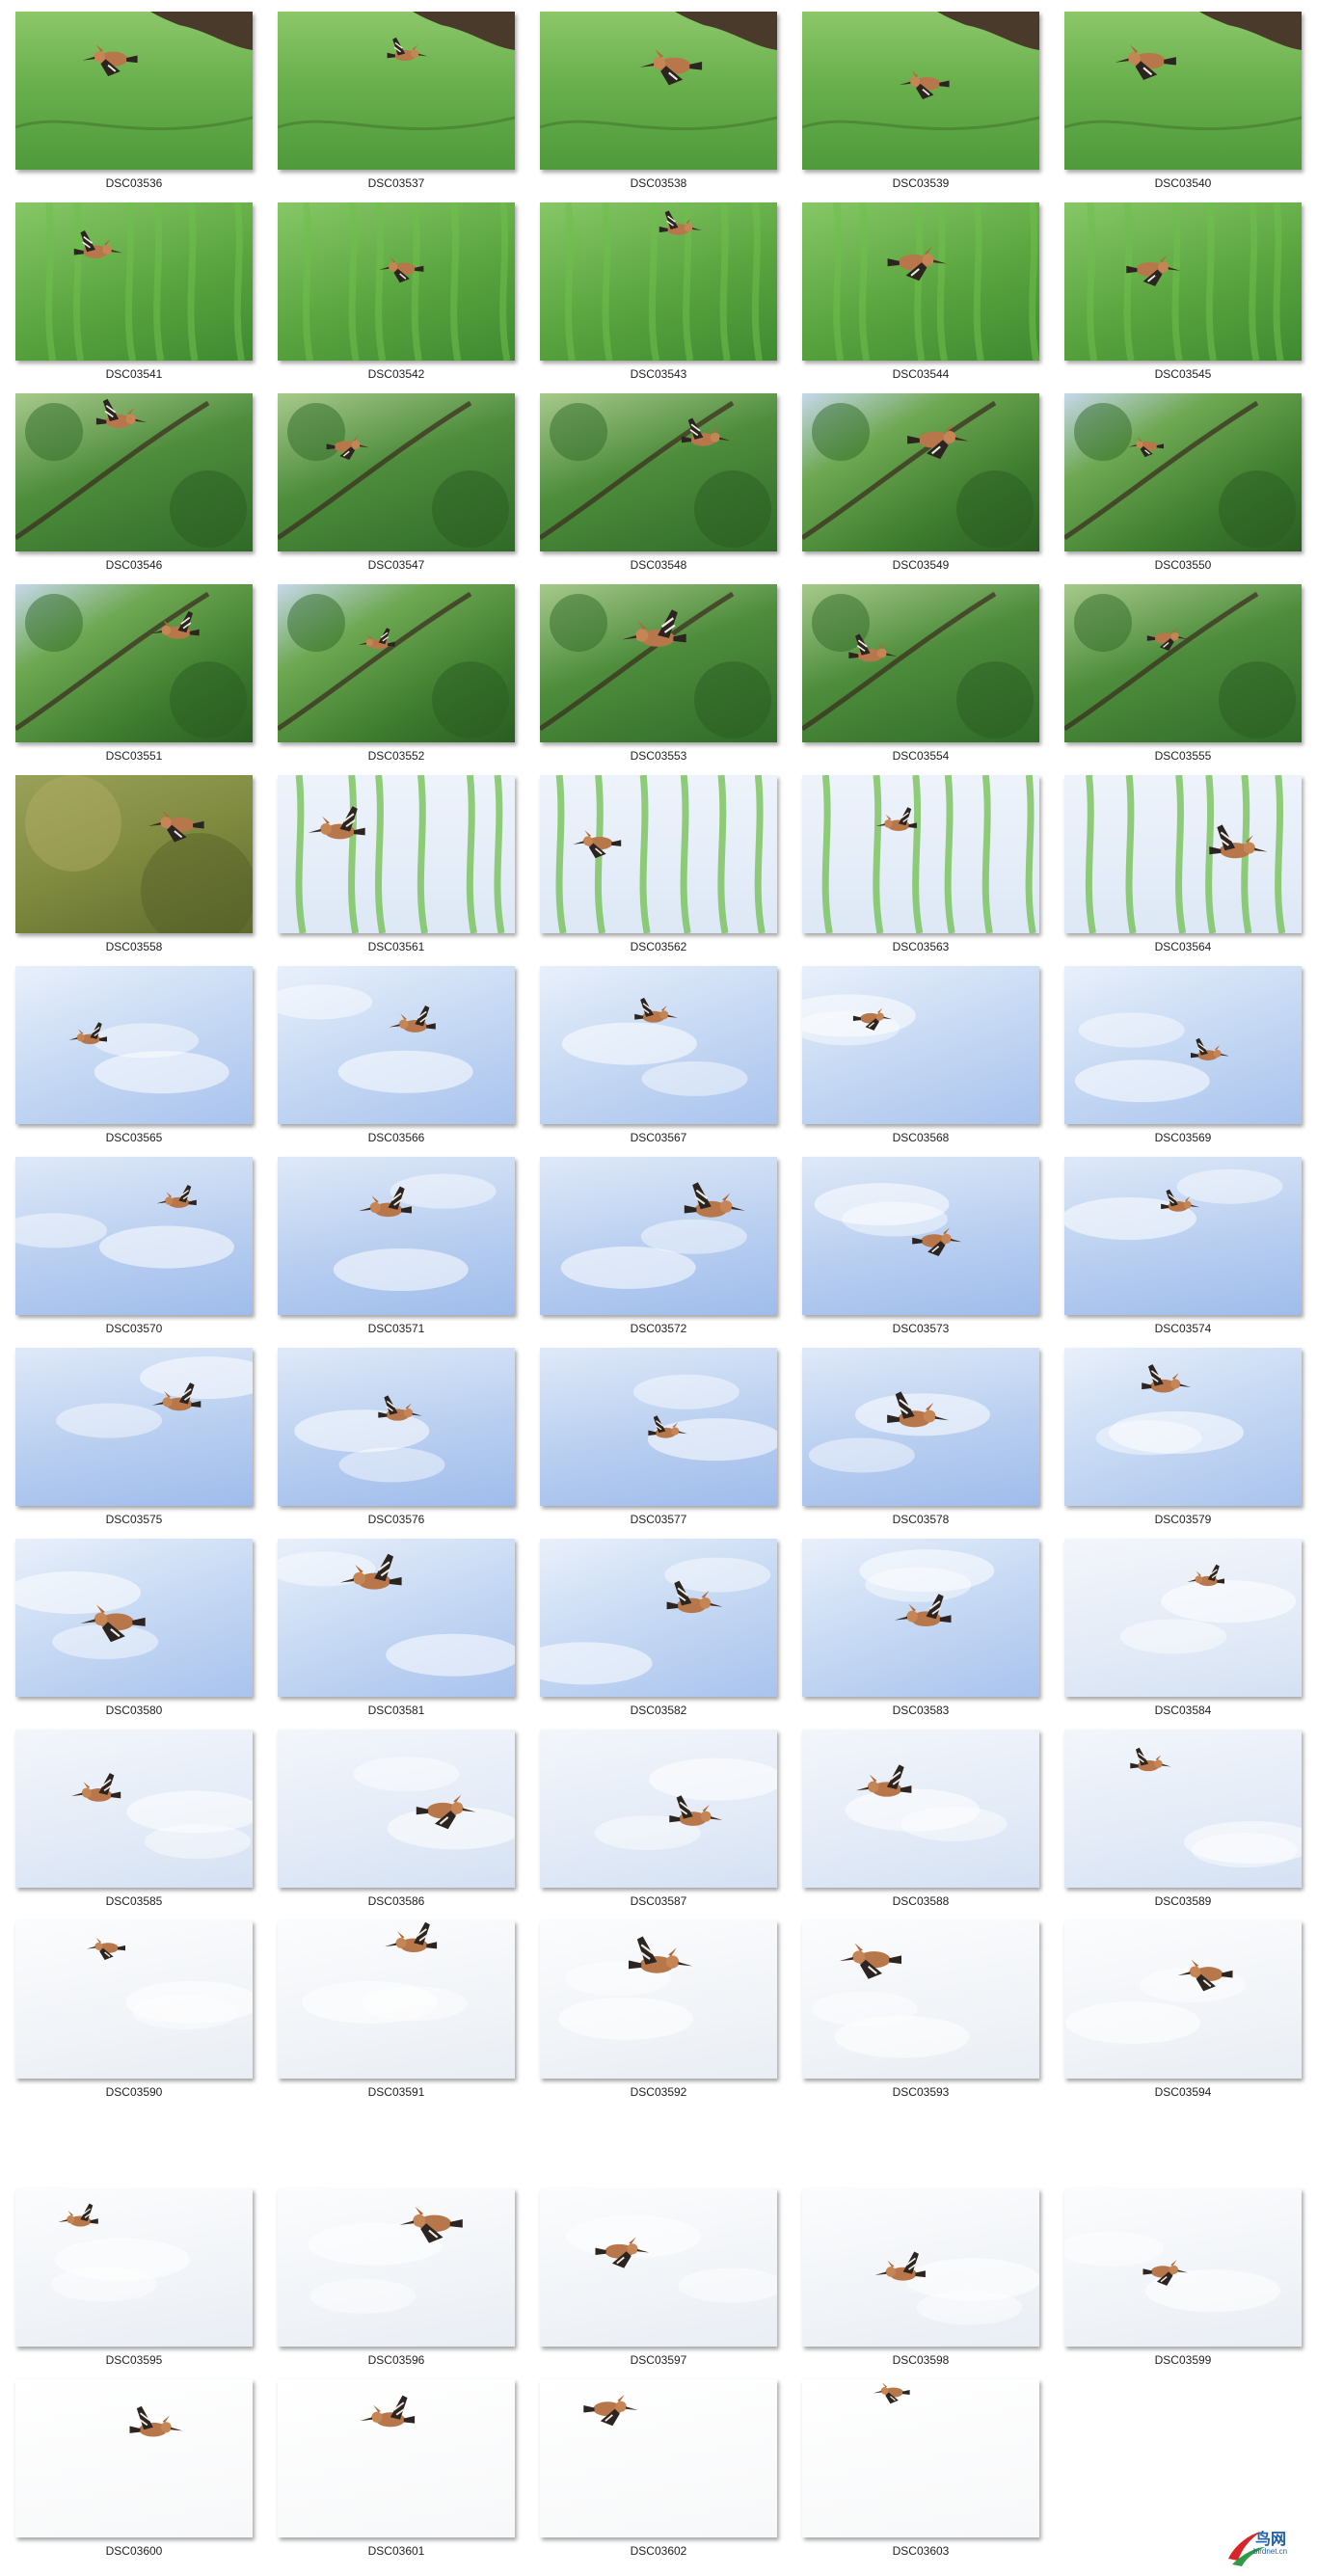 The image size is (1317, 2576). I want to click on thumbnail-item: DSC03540, so click(1183, 103).